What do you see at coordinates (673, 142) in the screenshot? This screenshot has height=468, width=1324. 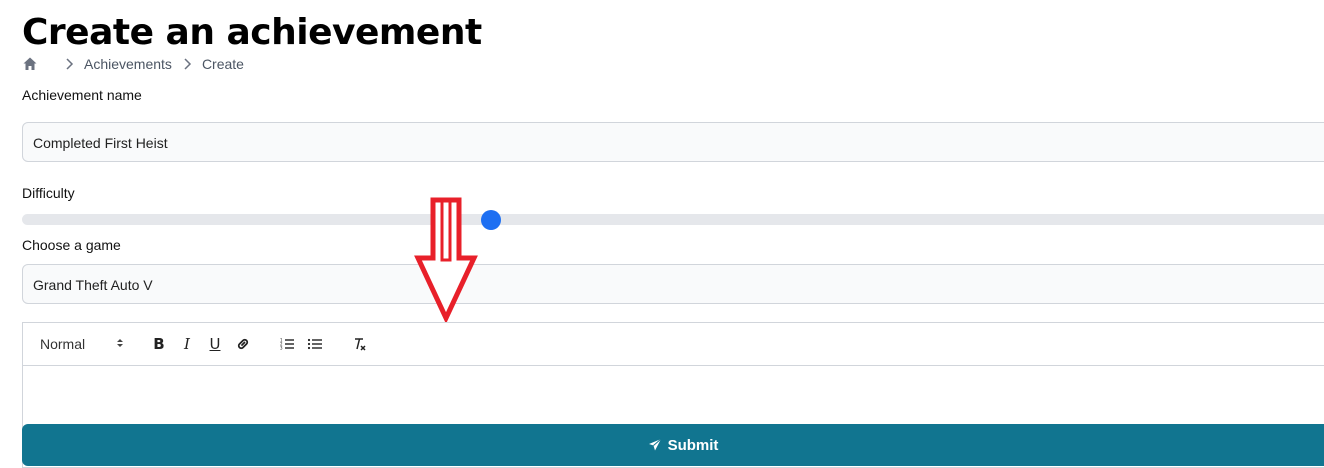 I see `achievement-name-input: Completed First Heist` at bounding box center [673, 142].